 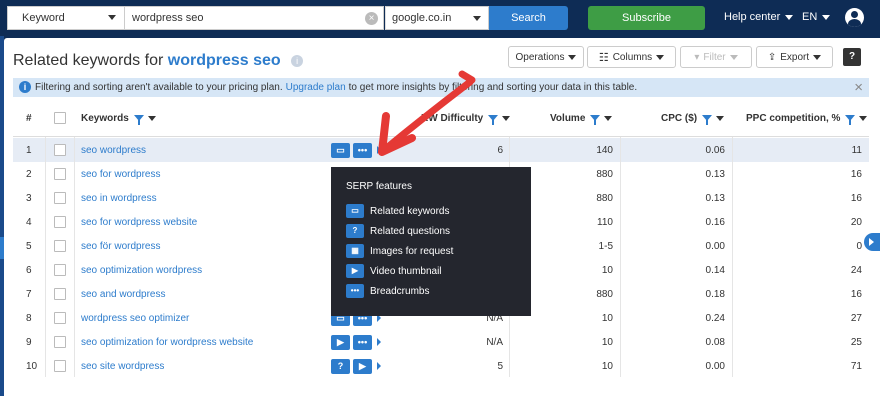 What do you see at coordinates (604, 198) in the screenshot?
I see `volume-value: 880` at bounding box center [604, 198].